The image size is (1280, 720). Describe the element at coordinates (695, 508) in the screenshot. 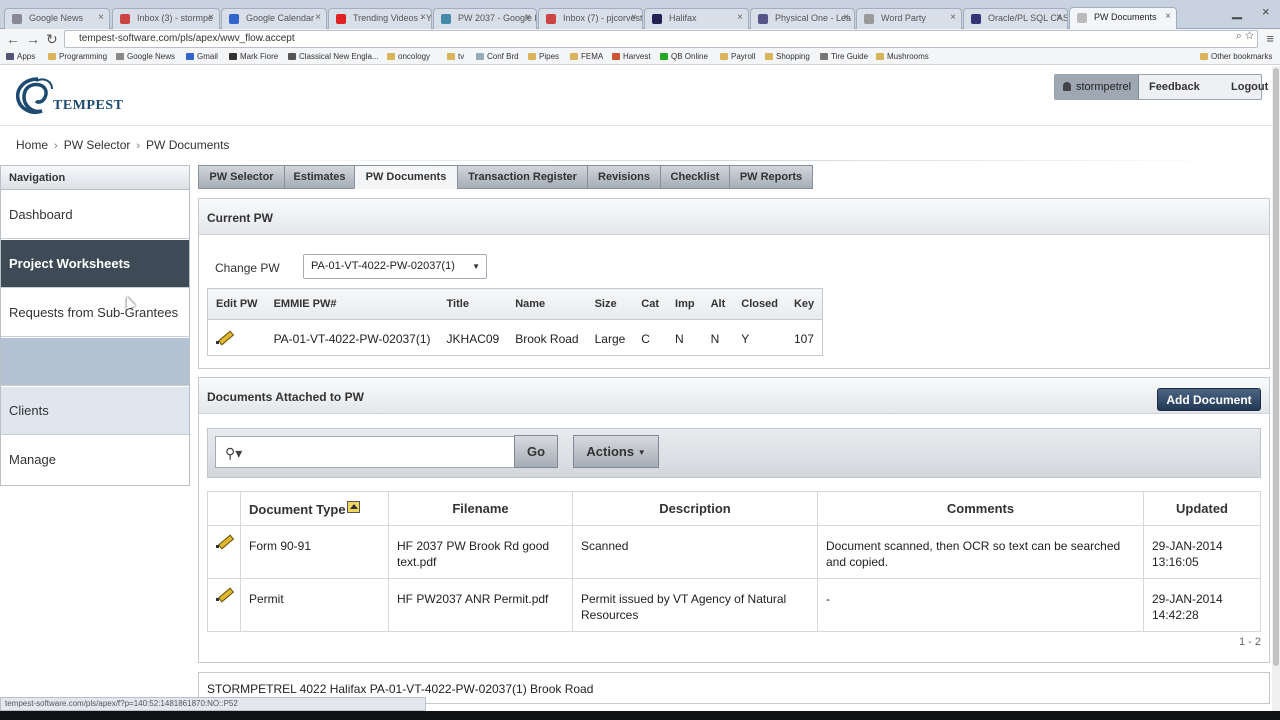

I see `column-header: Description` at that location.